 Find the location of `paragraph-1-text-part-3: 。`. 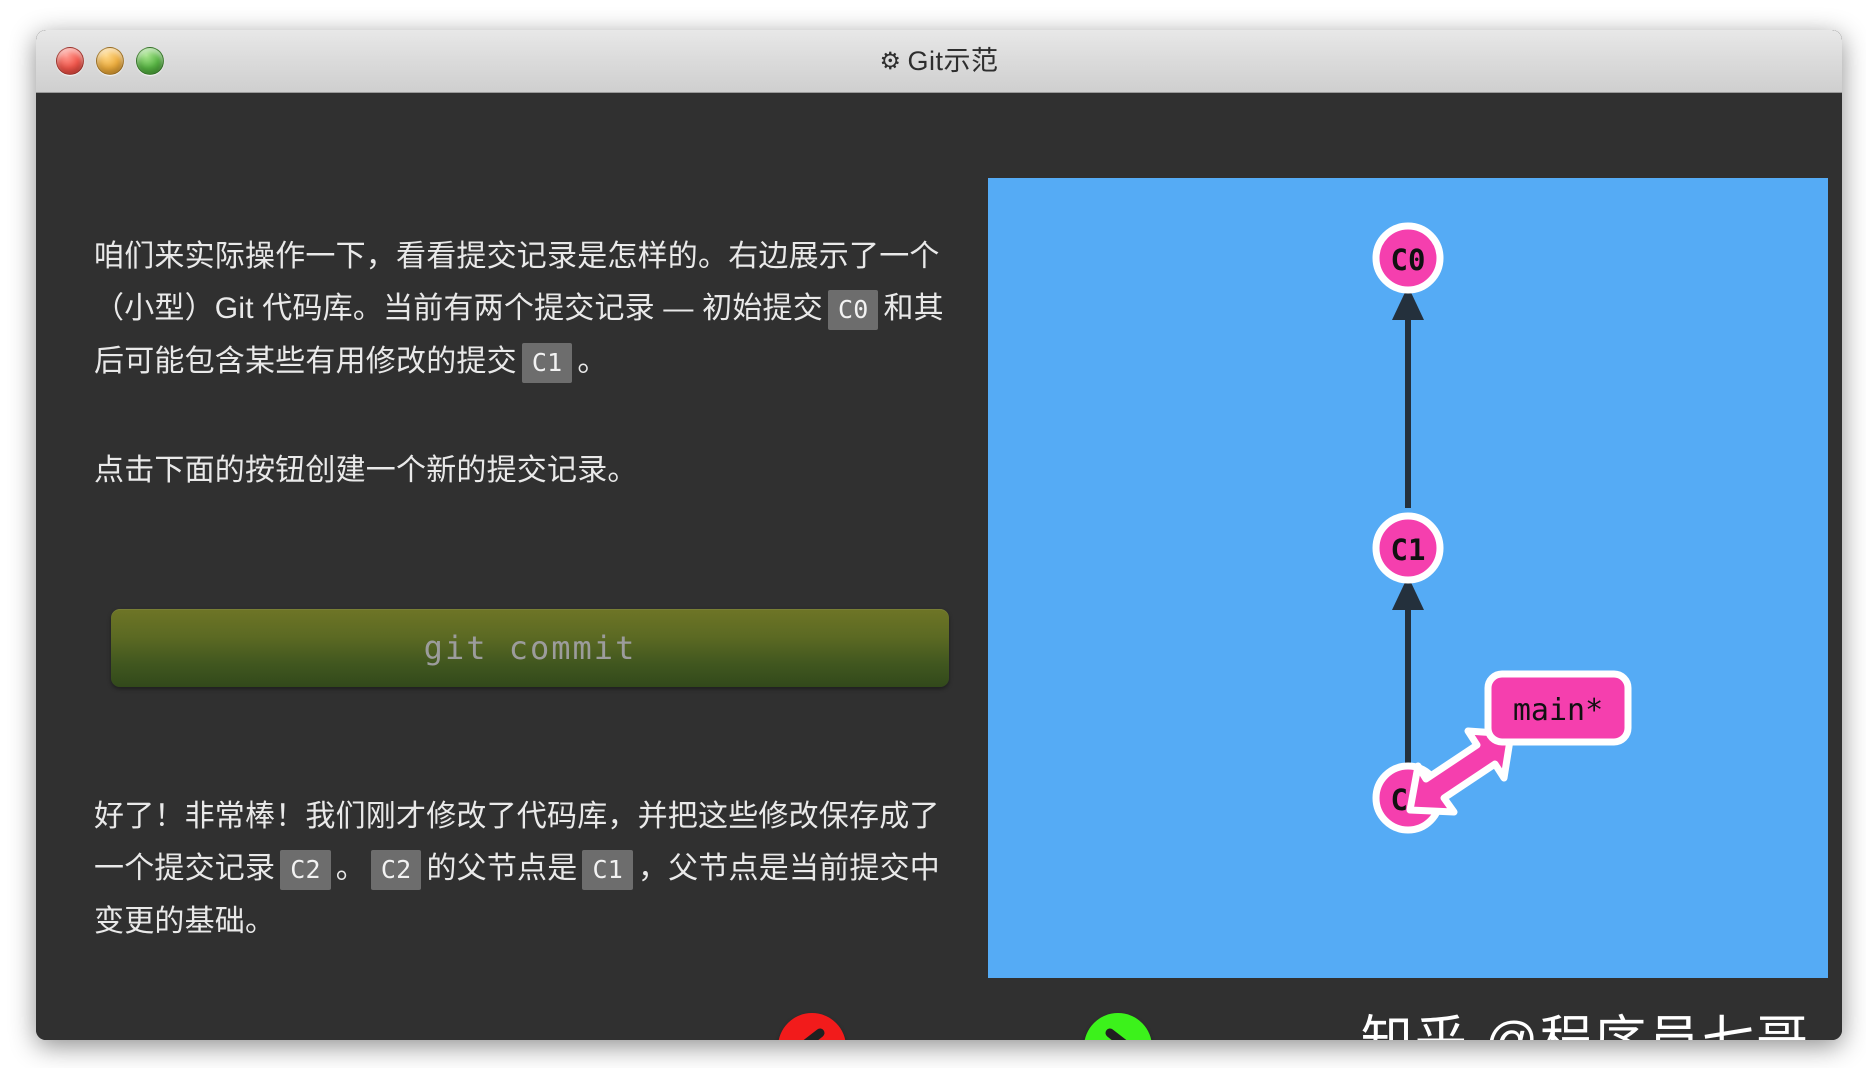

paragraph-1-text-part-3: 。 is located at coordinates (592, 361).